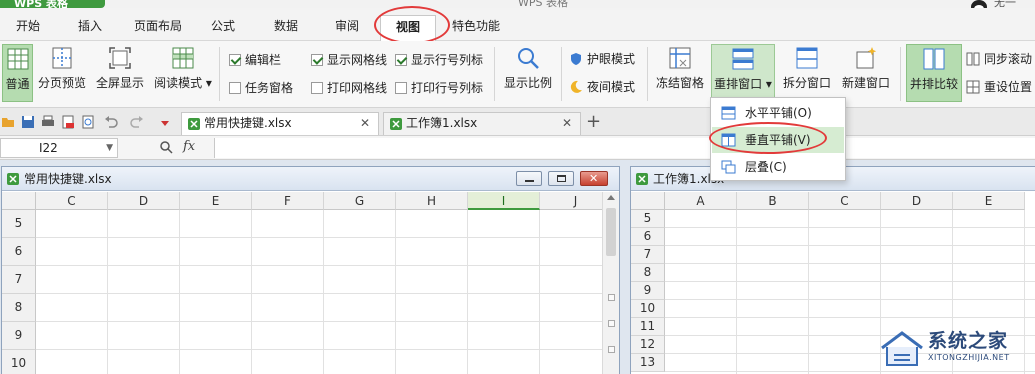  I want to click on menu-item-tile-horizontal: 水平平铺(O), so click(778, 113).